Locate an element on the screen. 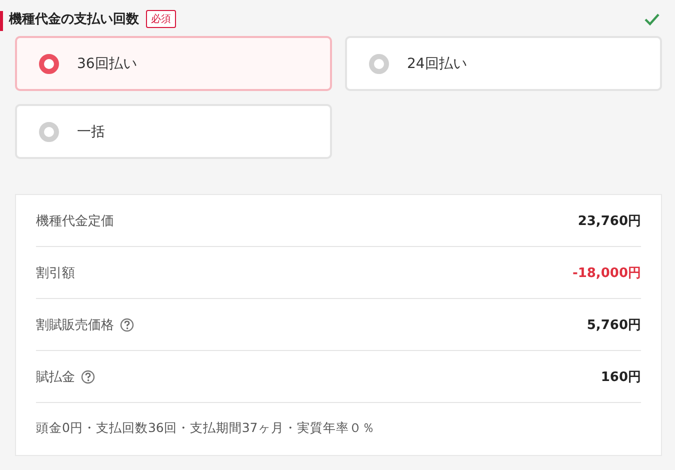  row-label: 割引額 is located at coordinates (55, 273).